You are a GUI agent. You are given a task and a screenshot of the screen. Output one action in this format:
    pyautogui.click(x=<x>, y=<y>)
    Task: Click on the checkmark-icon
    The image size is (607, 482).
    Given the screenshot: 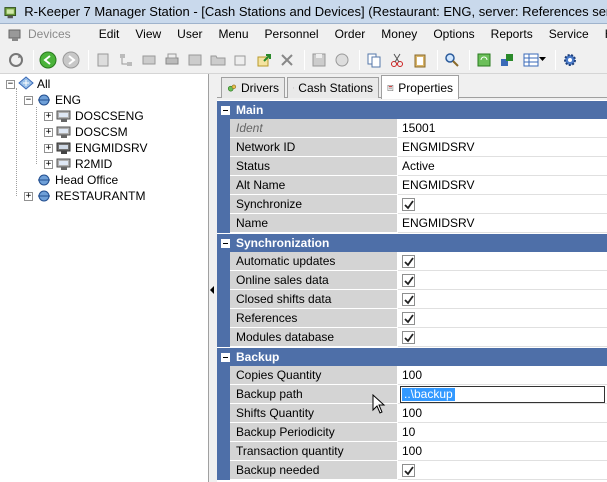 What is the action you would take?
    pyautogui.click(x=409, y=471)
    